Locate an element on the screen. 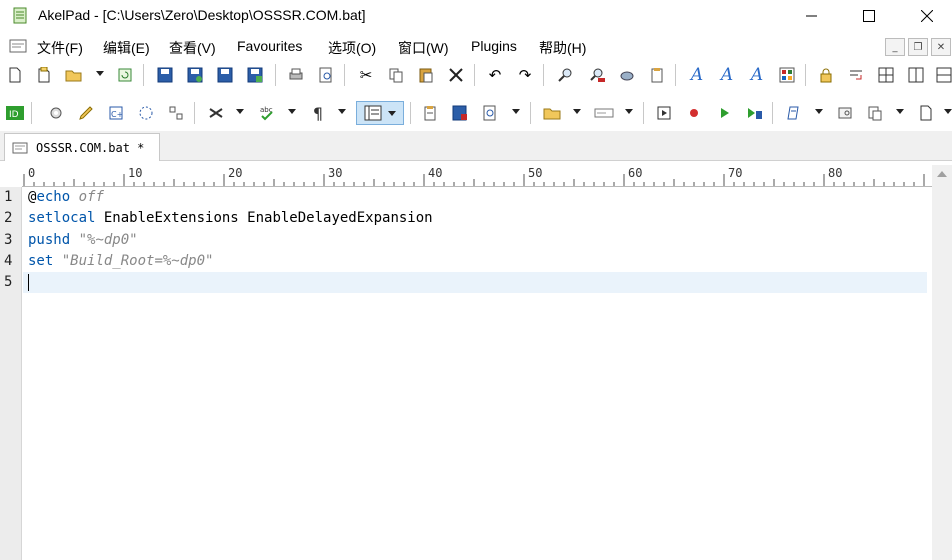 This screenshot has width=952, height=560. run-button is located at coordinates (724, 113).